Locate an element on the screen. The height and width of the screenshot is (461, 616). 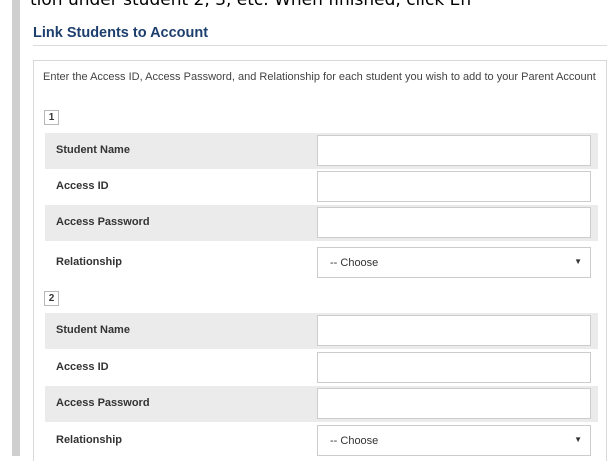
student-number-badge: 2 is located at coordinates (51, 298).